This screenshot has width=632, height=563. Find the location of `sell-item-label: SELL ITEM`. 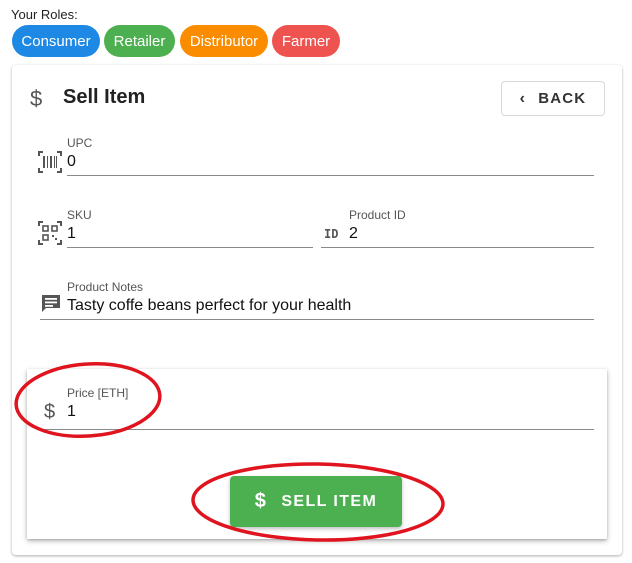

sell-item-label: SELL ITEM is located at coordinates (329, 501).